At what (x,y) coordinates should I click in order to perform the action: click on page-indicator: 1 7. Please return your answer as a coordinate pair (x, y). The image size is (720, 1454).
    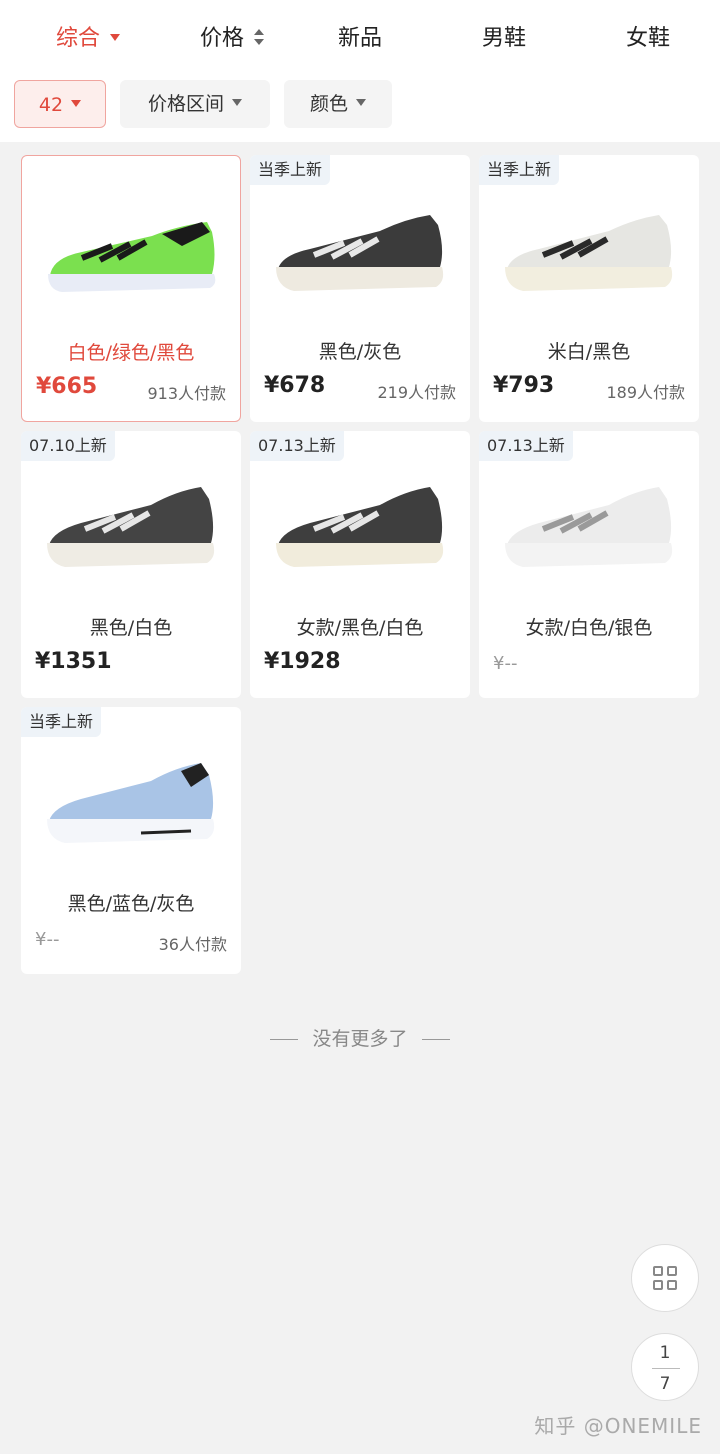
    Looking at the image, I should click on (665, 1367).